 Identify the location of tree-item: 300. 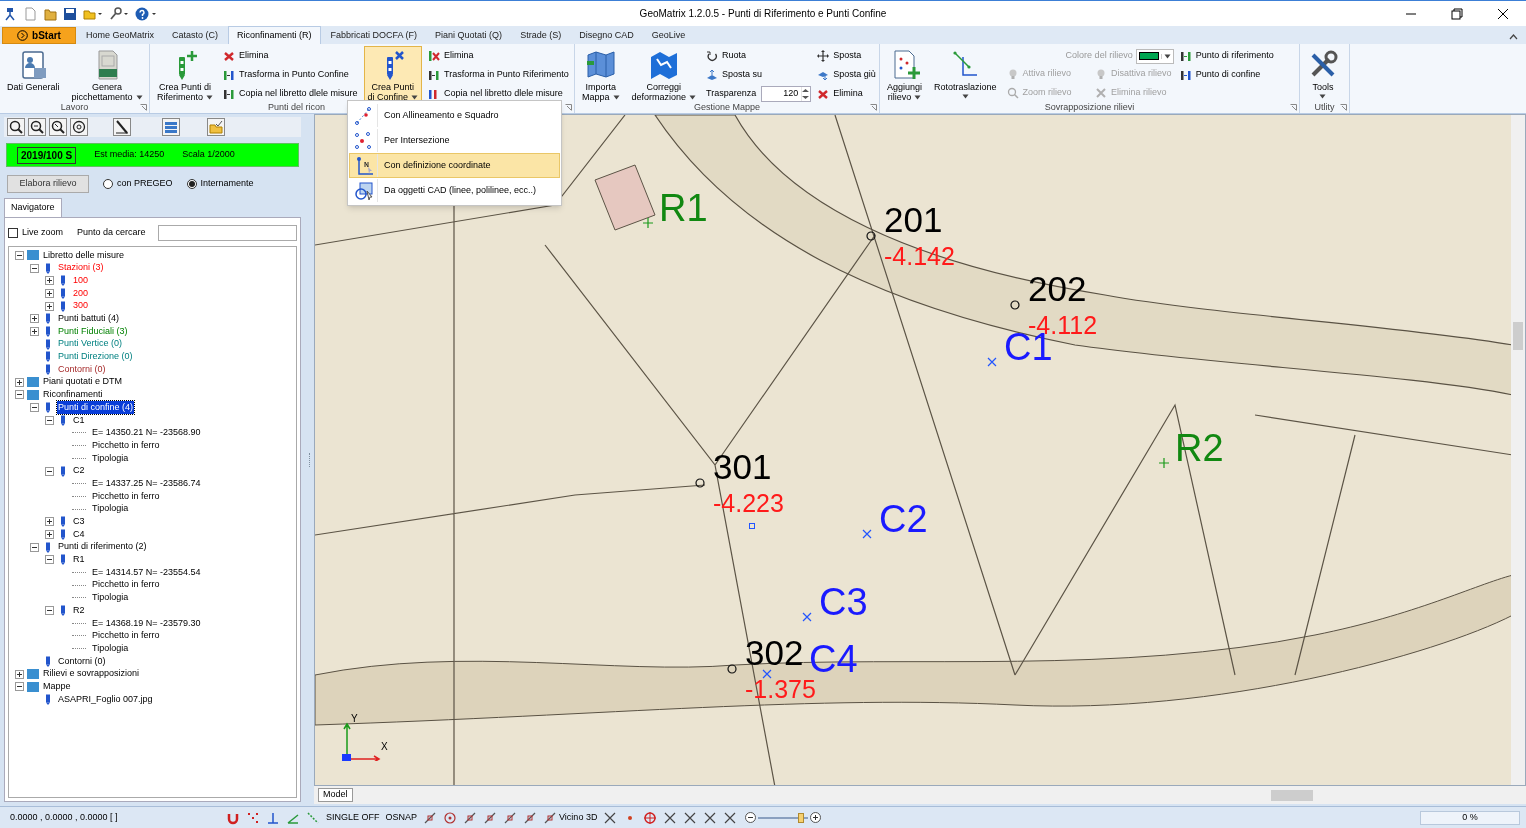
(81, 306).